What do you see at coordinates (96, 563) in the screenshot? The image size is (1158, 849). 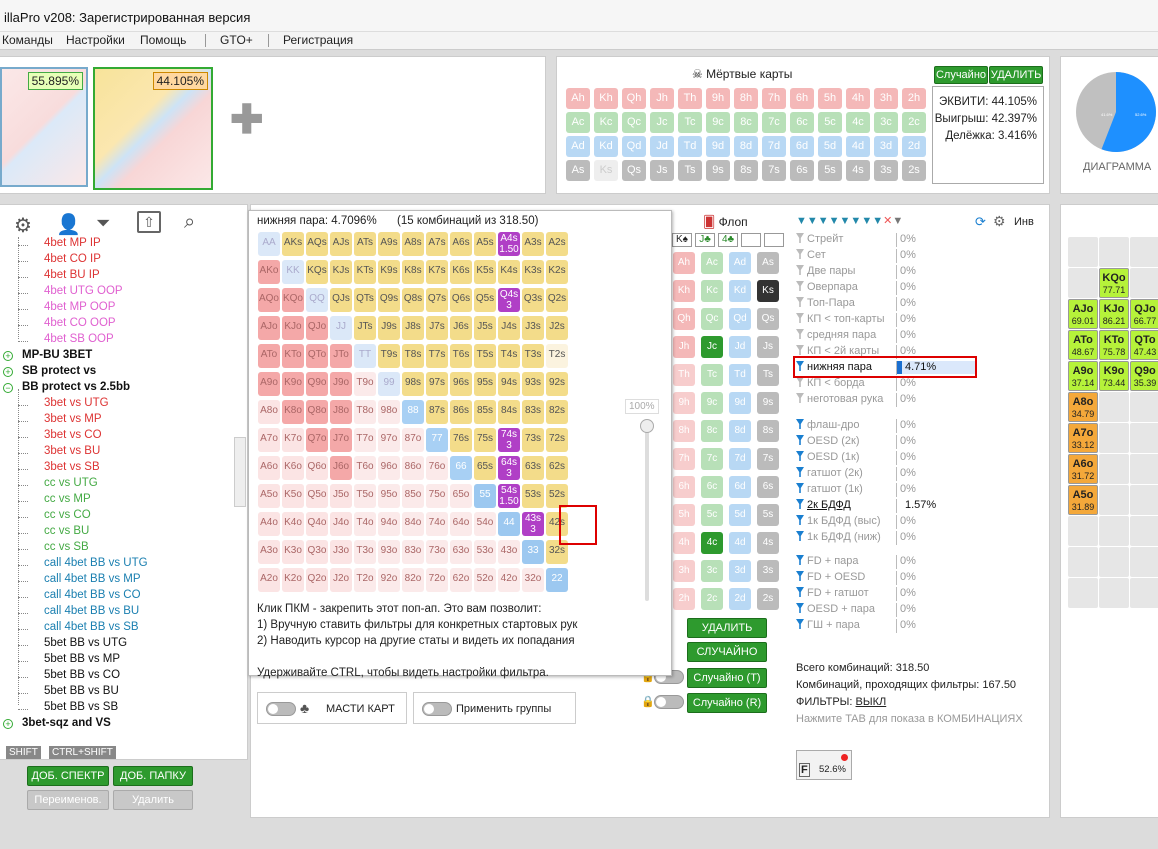 I see `tree-item: call 4bet BB vs UTG` at bounding box center [96, 563].